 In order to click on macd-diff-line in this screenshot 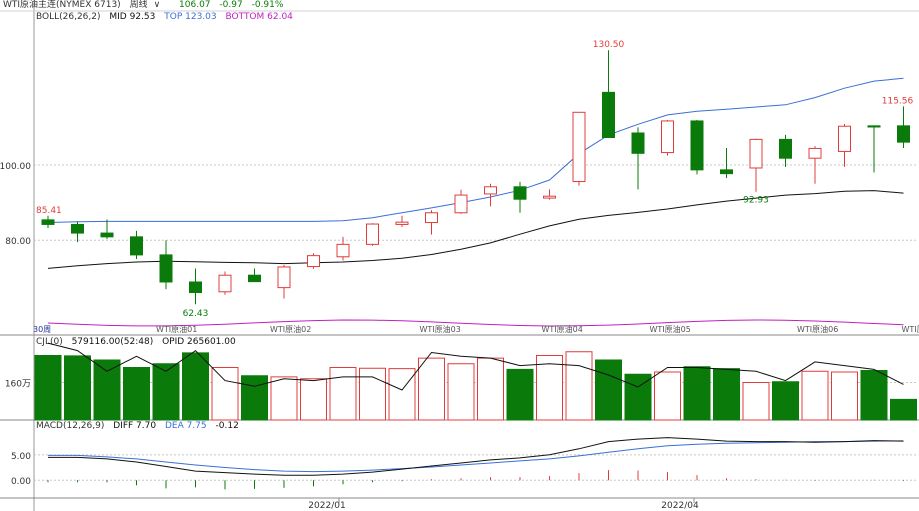, I will do `click(476, 456)`.